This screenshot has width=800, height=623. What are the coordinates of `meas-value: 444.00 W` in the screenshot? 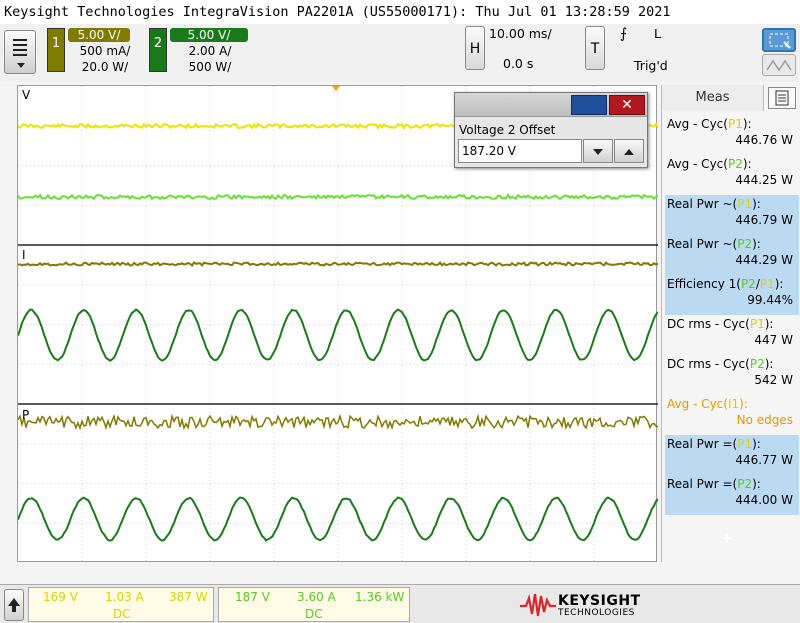 It's located at (764, 500).